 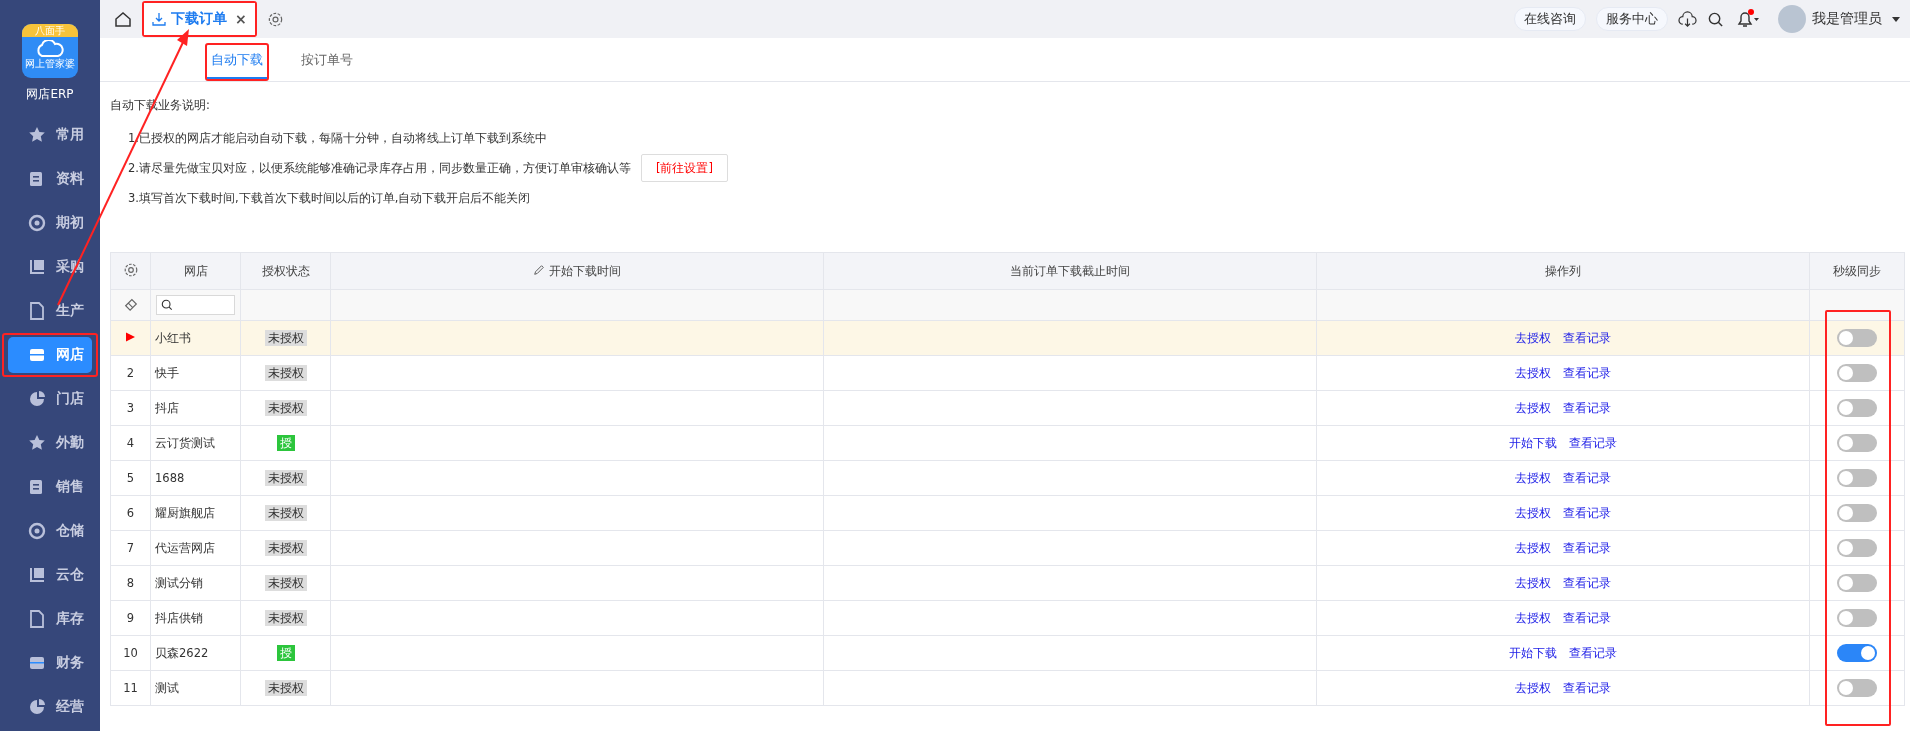 What do you see at coordinates (195, 271) in the screenshot?
I see `column-header: 网店` at bounding box center [195, 271].